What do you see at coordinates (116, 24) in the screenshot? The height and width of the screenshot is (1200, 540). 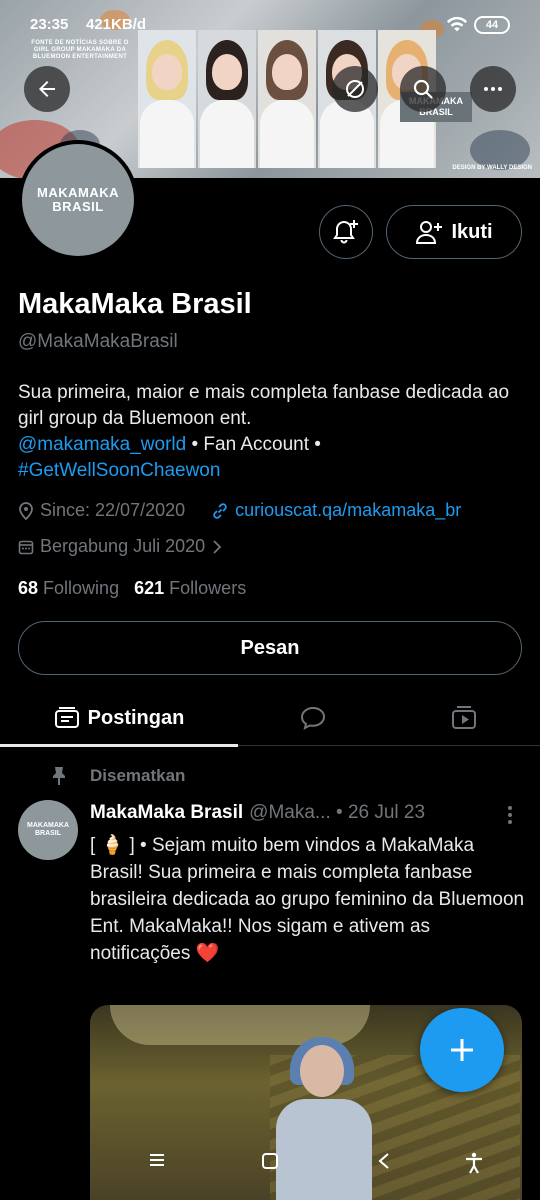 I see `status-speed: 421KB/d` at bounding box center [116, 24].